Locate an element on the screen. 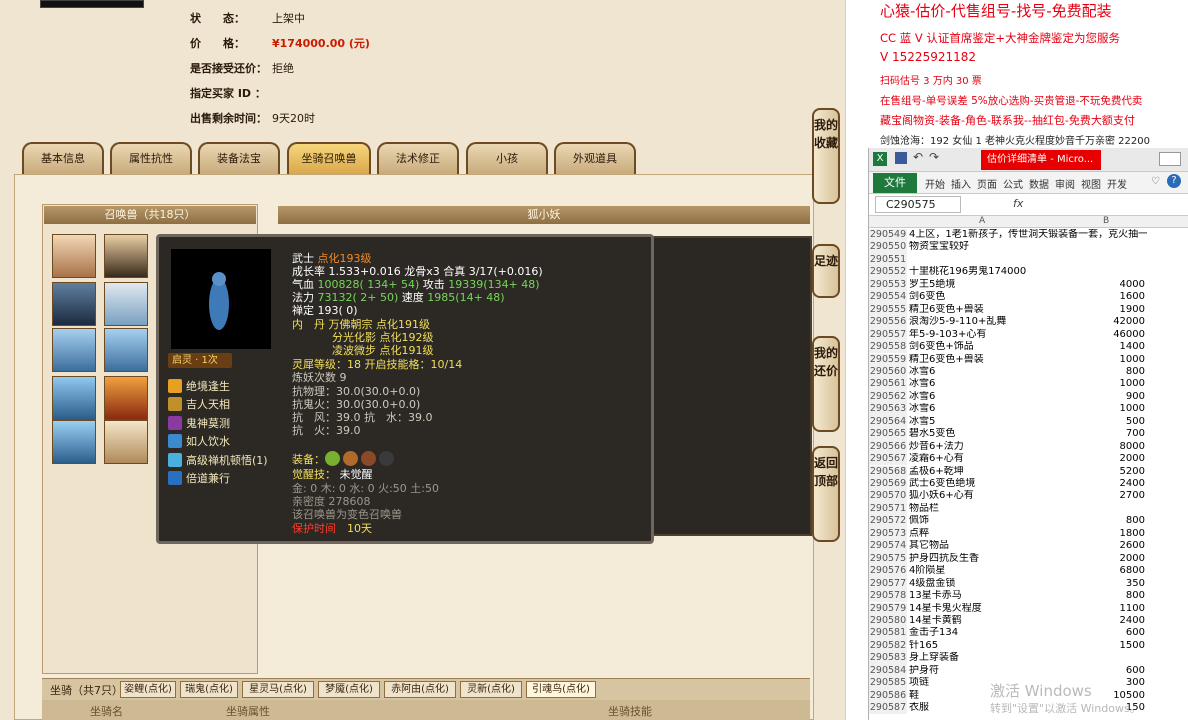  ribbon-tab: 公式 is located at coordinates (1013, 183).